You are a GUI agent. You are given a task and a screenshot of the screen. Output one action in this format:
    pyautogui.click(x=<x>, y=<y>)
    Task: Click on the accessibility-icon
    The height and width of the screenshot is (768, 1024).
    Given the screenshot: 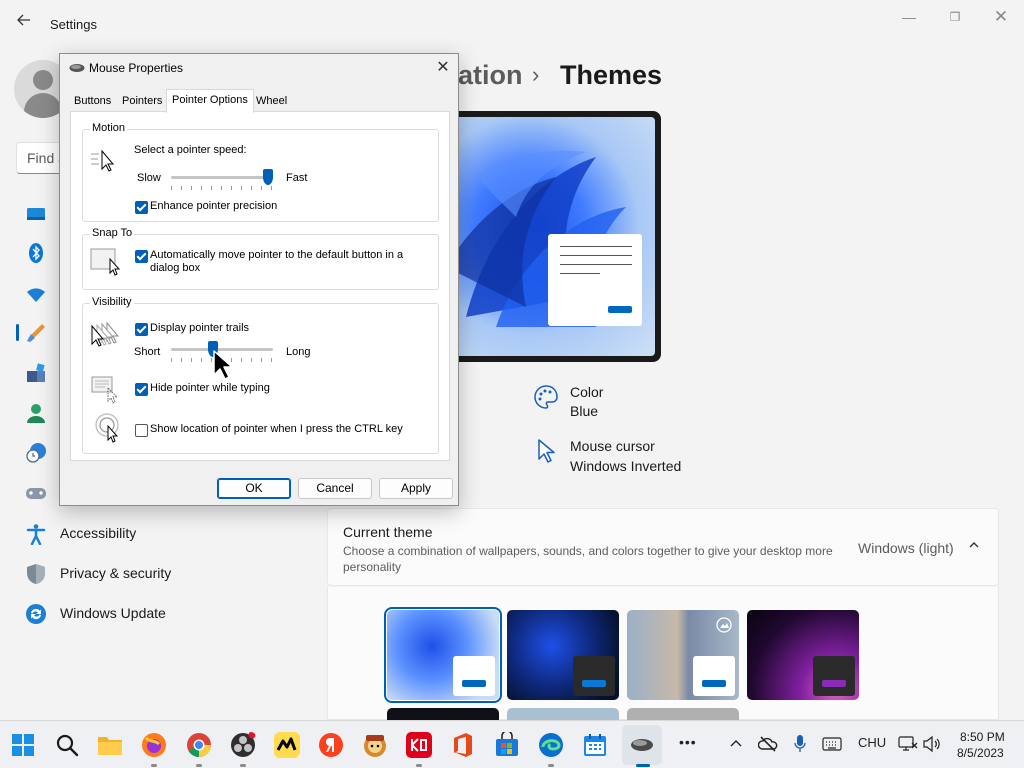 What is the action you would take?
    pyautogui.click(x=36, y=534)
    